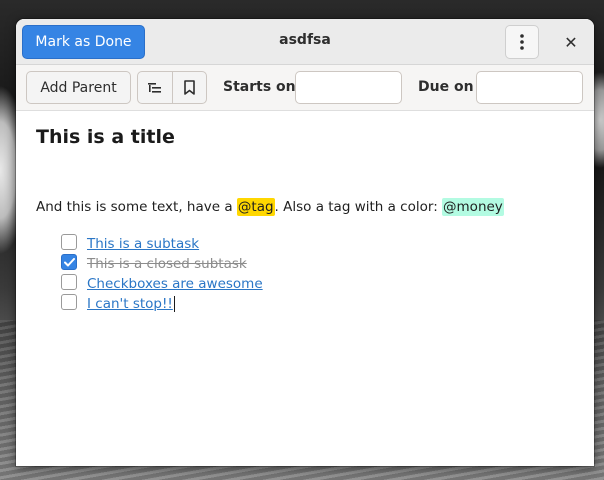 This screenshot has height=480, width=604. I want to click on kebab-menu-icon, so click(522, 42).